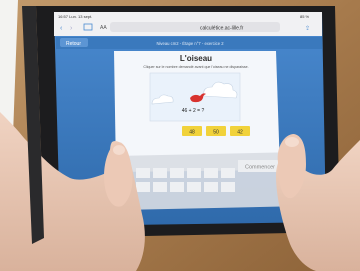  I want to click on answer-label-2: 50, so click(216, 133).